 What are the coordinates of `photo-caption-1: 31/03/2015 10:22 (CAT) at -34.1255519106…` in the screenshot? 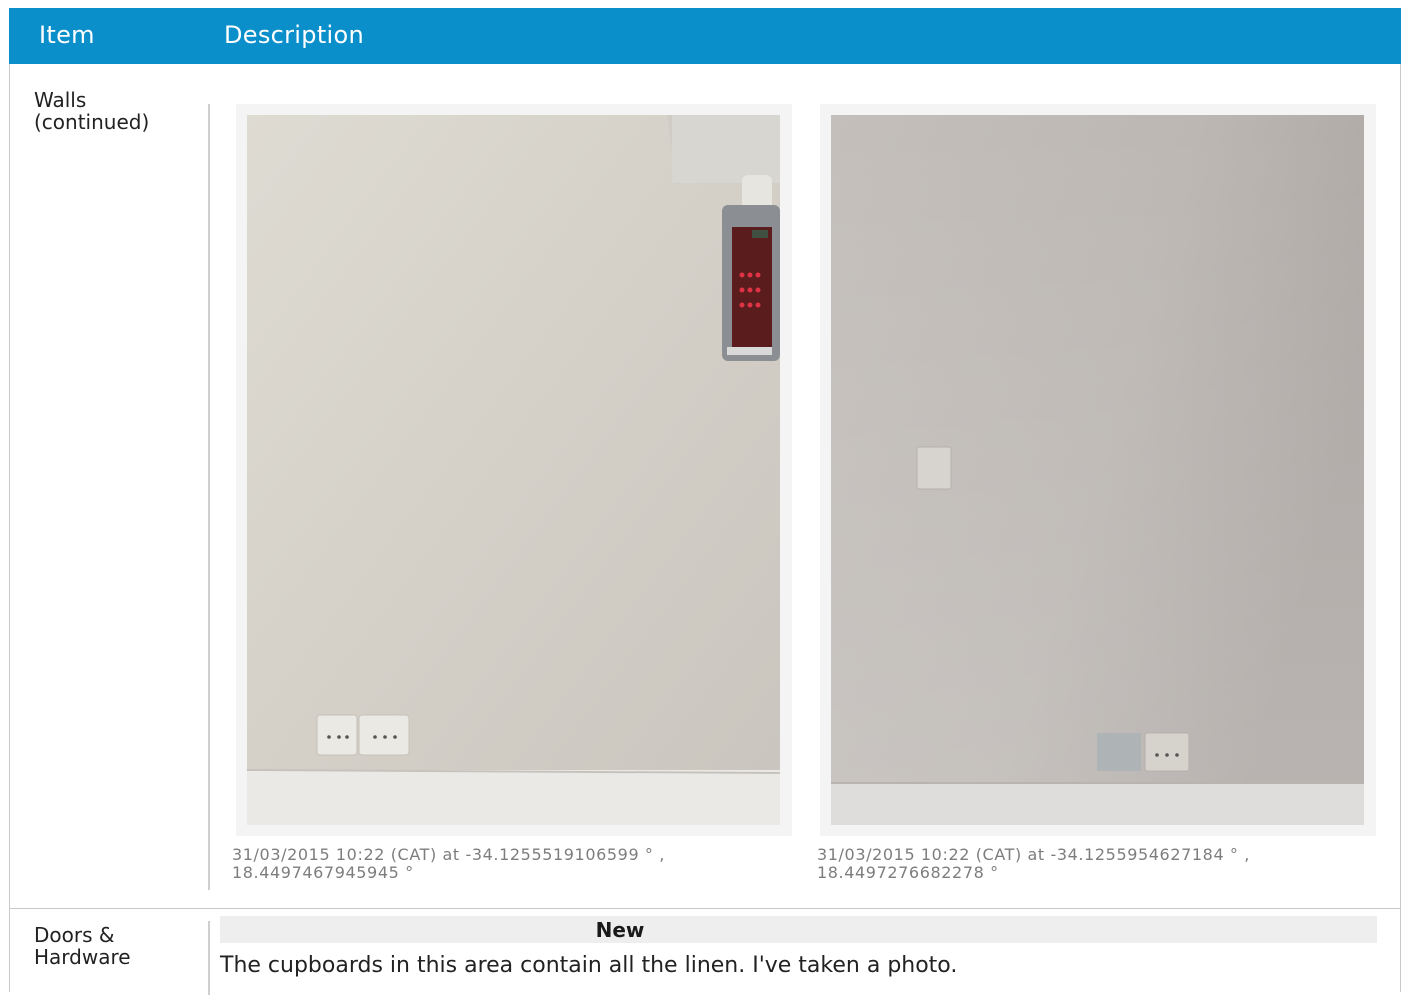 It's located at (448, 863).